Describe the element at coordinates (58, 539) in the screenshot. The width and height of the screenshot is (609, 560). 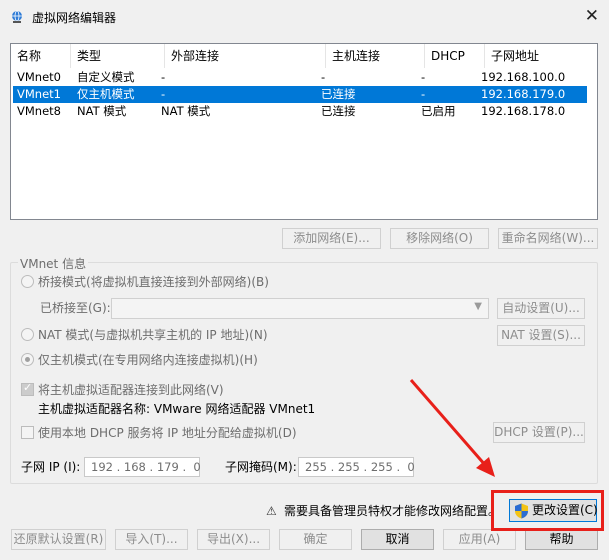
I see `restore-defaults-button: 还原默认设置(R)` at that location.